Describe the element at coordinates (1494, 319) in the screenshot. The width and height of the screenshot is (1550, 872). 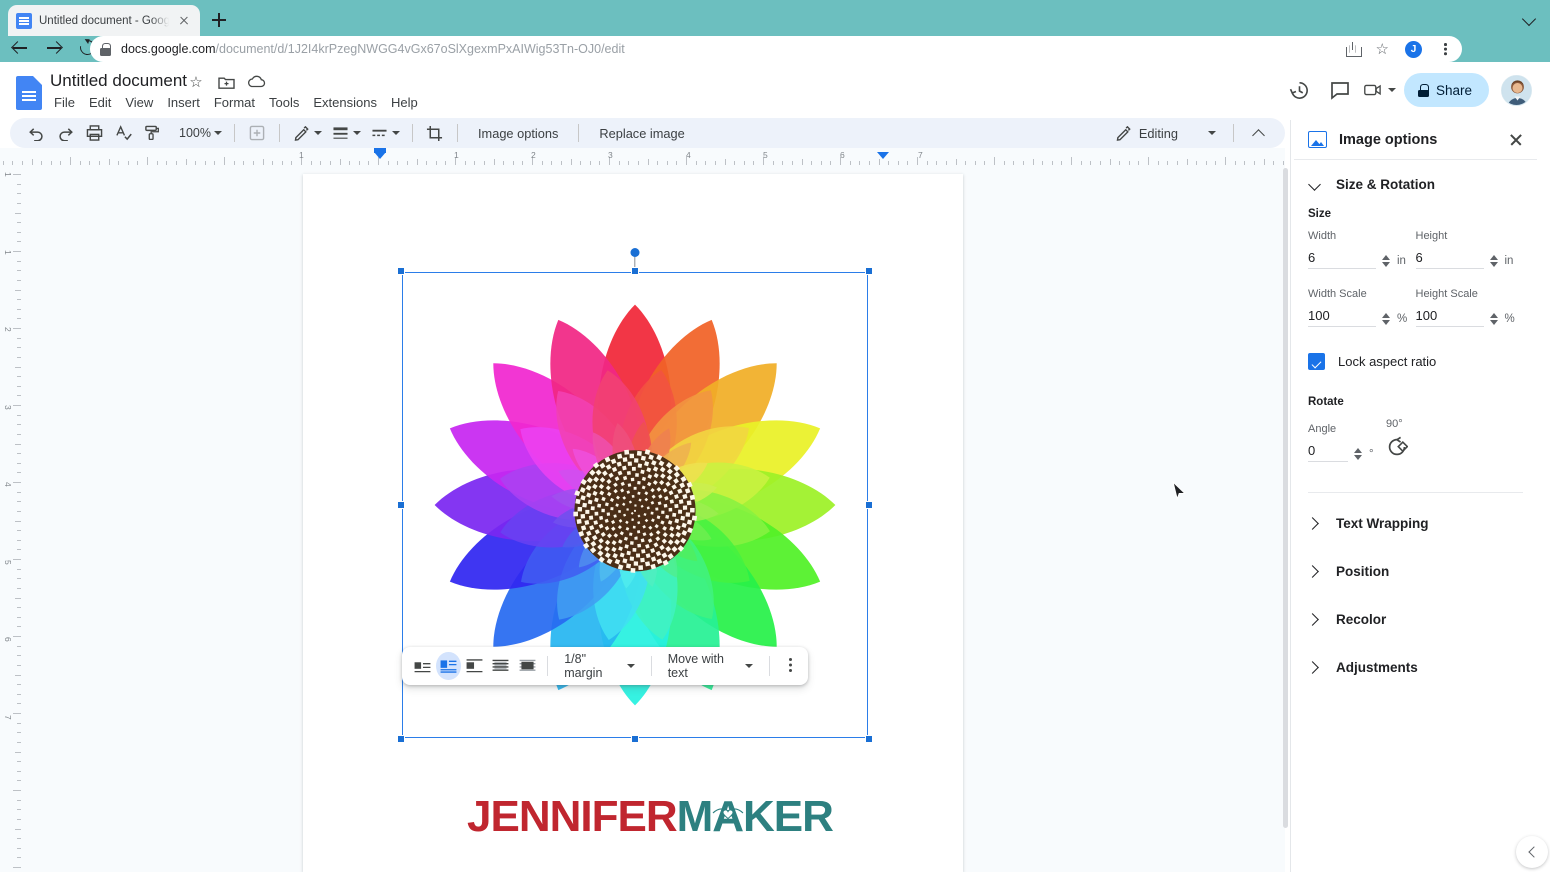
I see `height-scale-stepper` at that location.